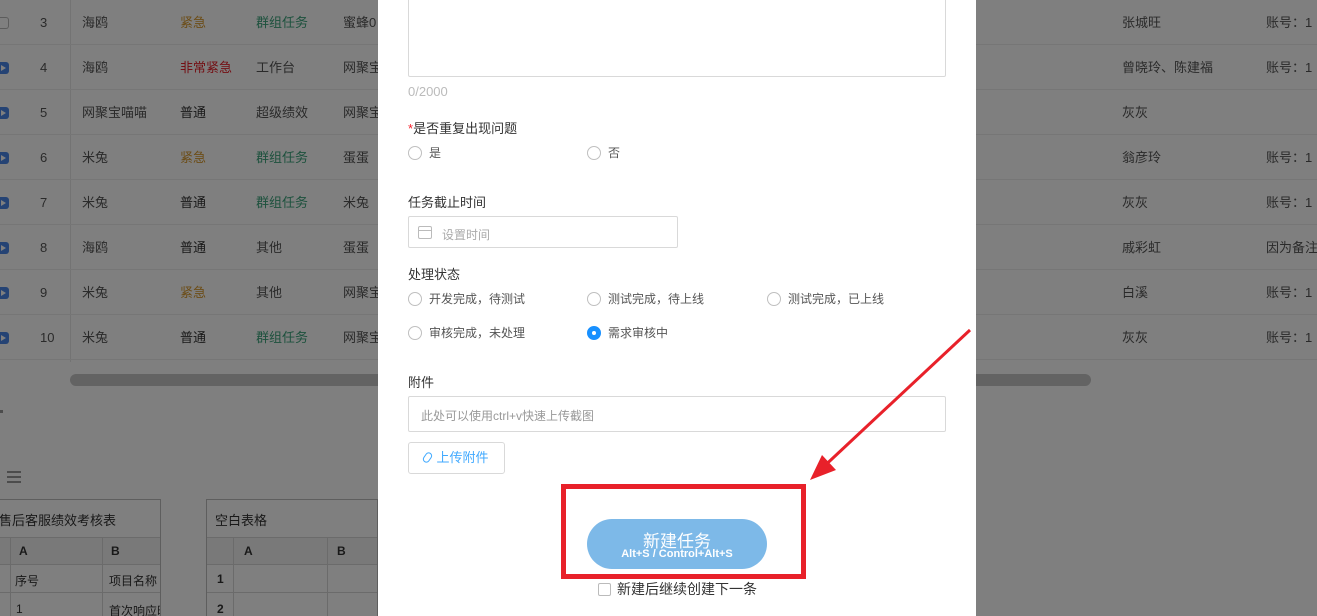 The width and height of the screenshot is (1317, 616). Describe the element at coordinates (434, 274) in the screenshot. I see `status-label: 处理状态` at that location.